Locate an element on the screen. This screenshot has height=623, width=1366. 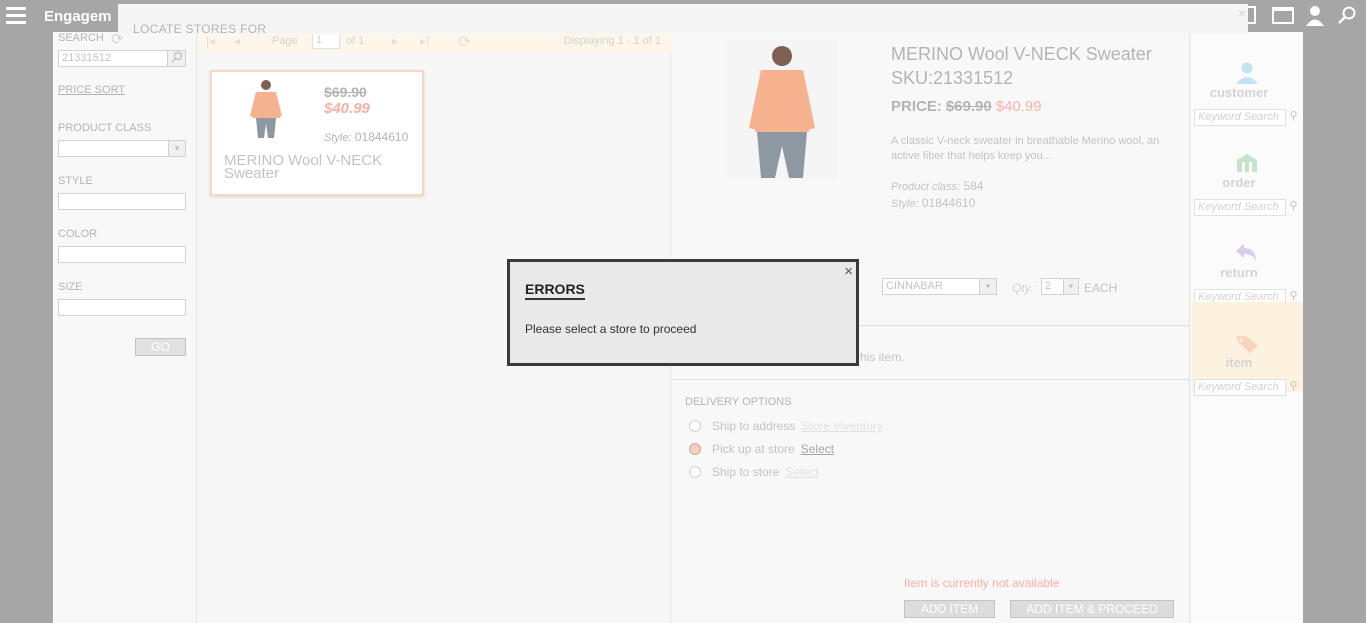
style-value: 01844610 is located at coordinates (948, 203).